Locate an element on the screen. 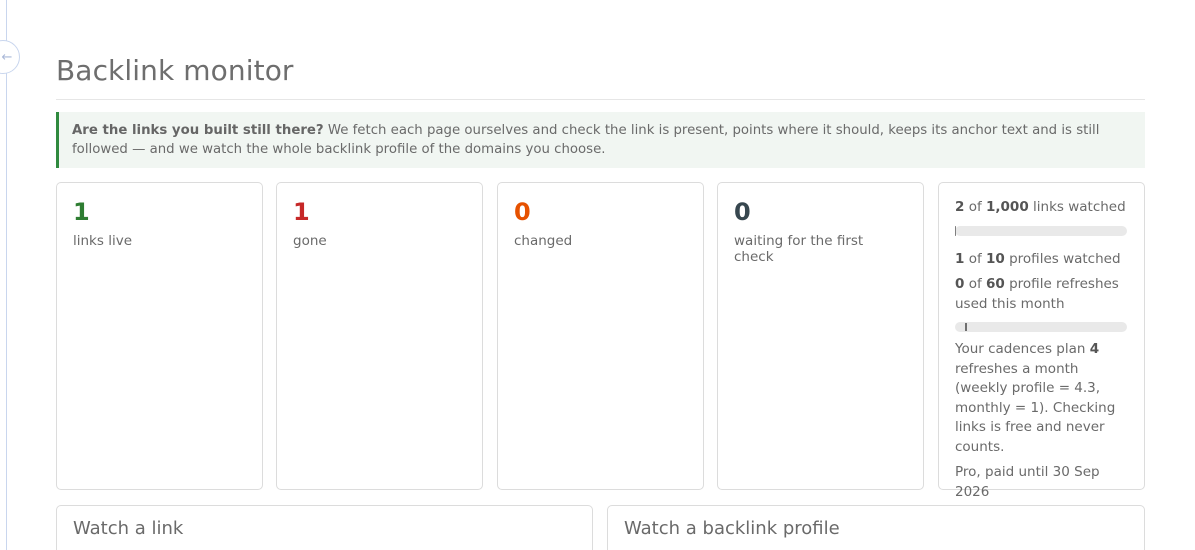  profiles-usage-text: 1 of 10 profiles watched is located at coordinates (1041, 260).